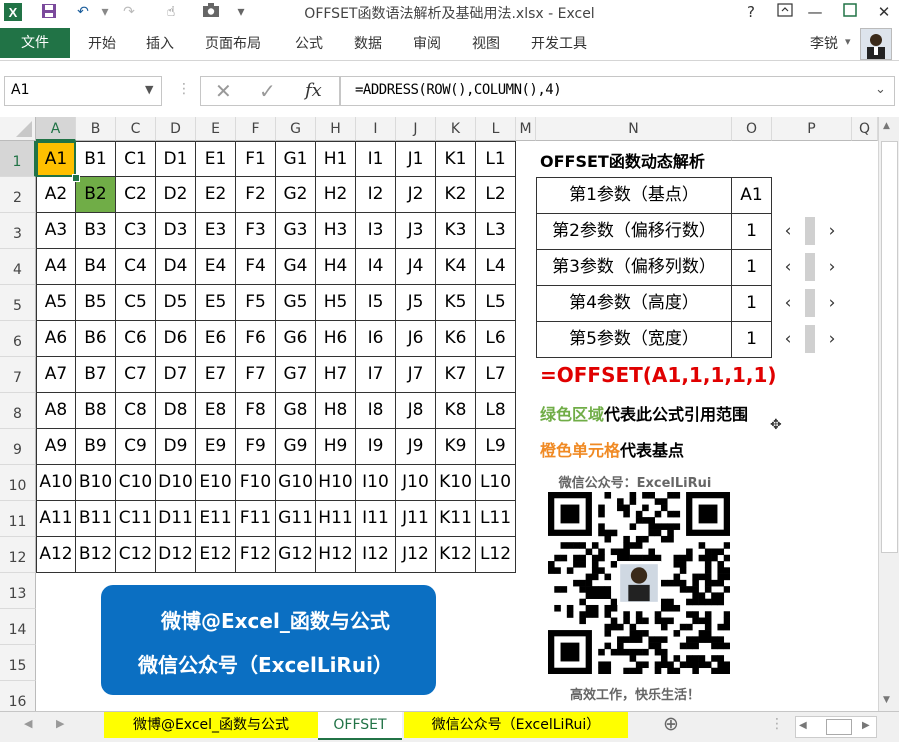 Image resolution: width=899 pixels, height=742 pixels. I want to click on account-dropdown-icon: ▾, so click(848, 41).